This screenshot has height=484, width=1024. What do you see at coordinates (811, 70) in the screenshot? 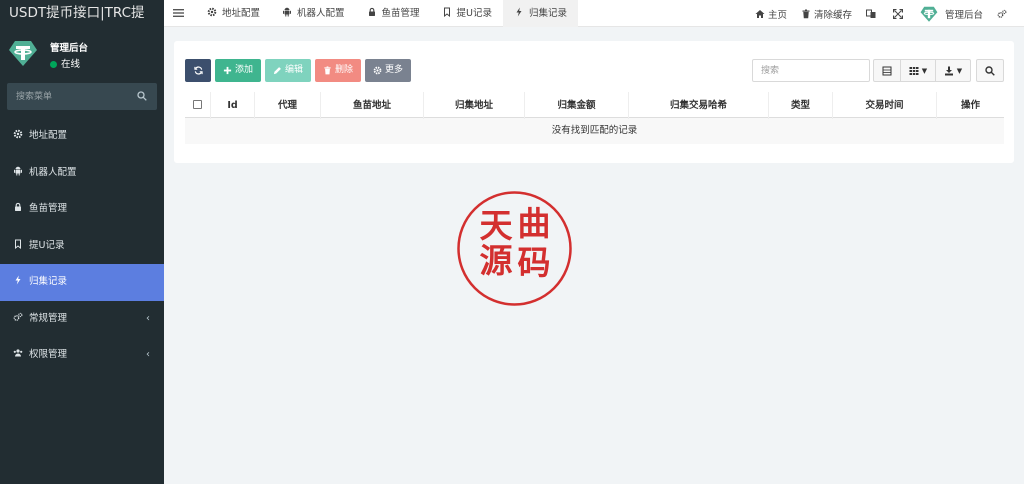
I see `table-search-input` at bounding box center [811, 70].